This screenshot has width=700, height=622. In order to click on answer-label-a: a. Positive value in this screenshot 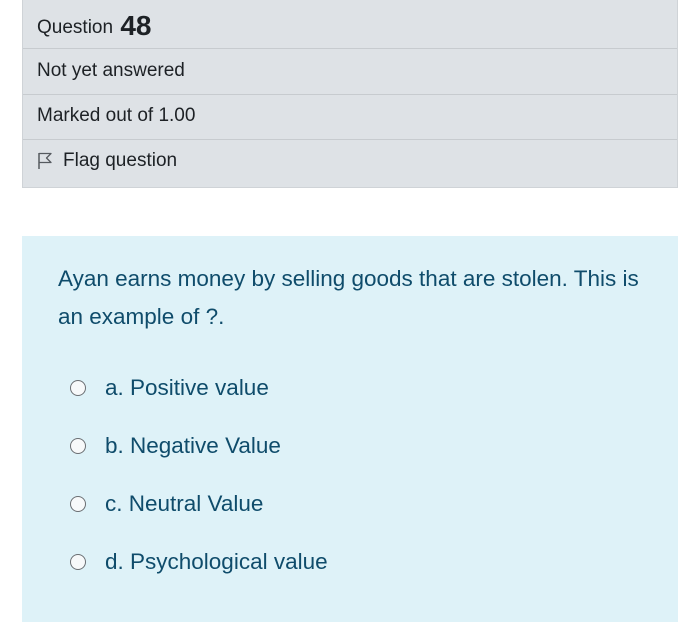, I will do `click(187, 387)`.